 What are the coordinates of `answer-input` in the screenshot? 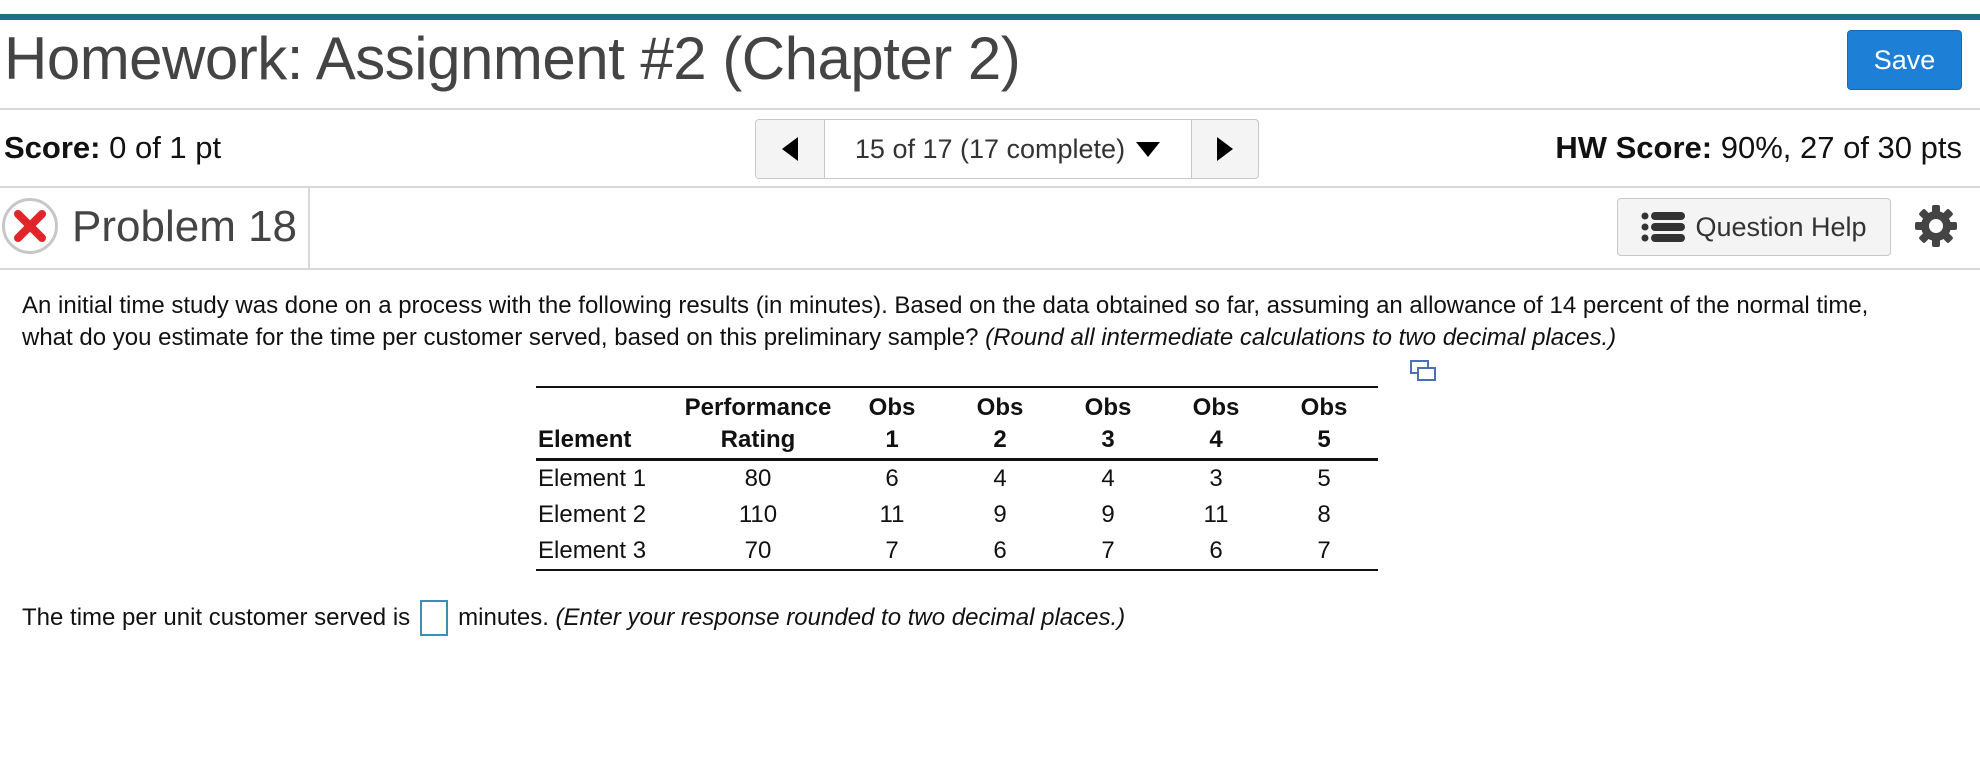 It's located at (434, 618).